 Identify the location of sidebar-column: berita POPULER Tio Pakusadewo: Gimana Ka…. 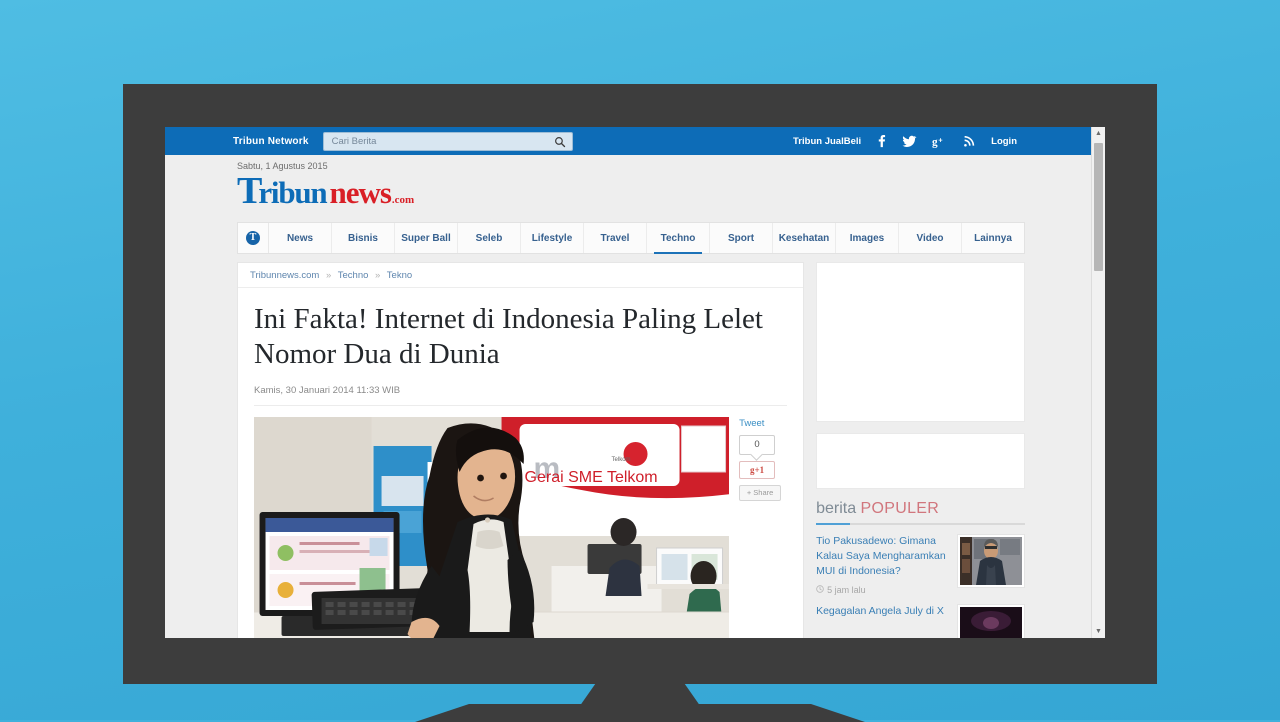
(920, 450).